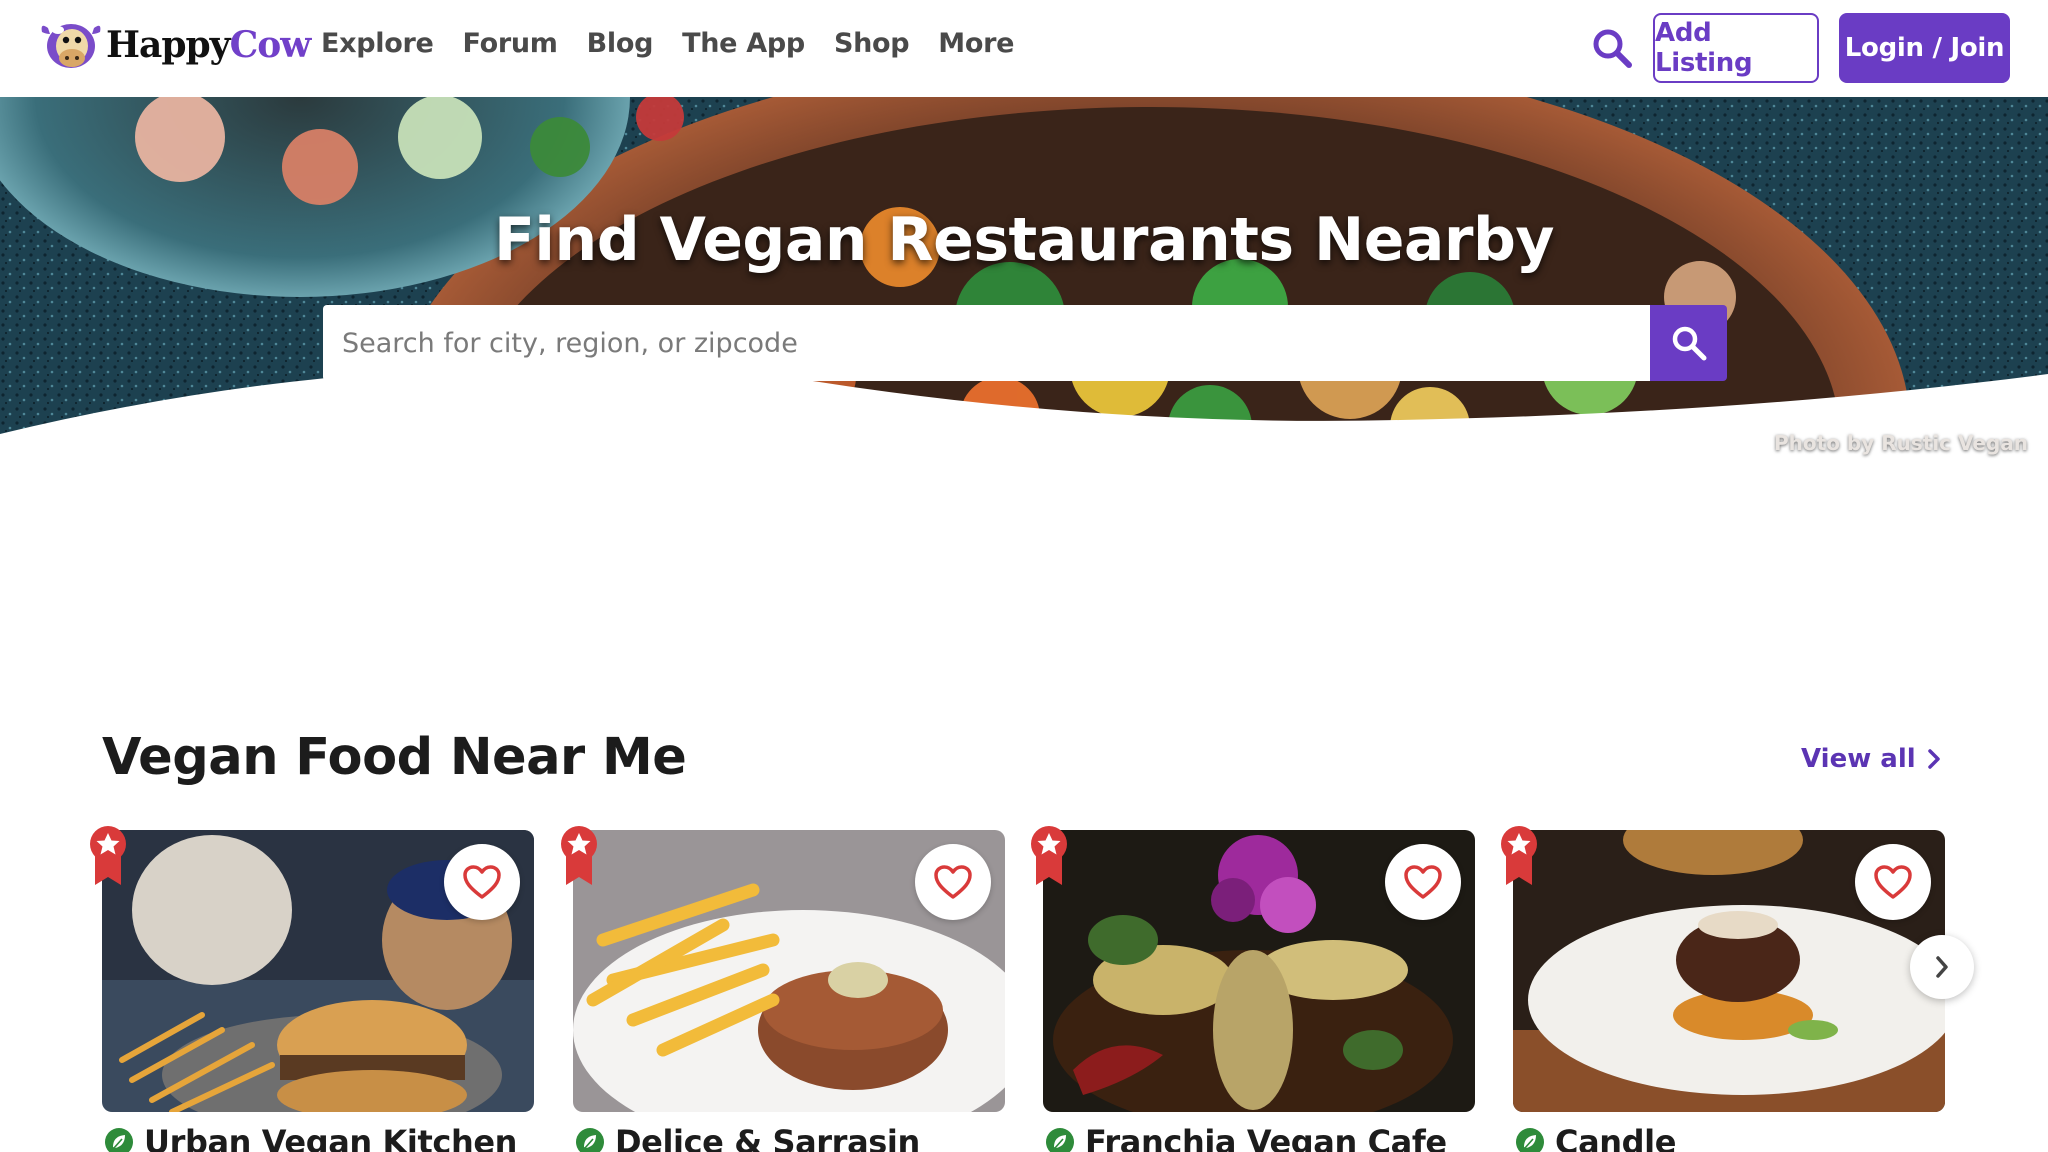 The height and width of the screenshot is (1152, 2048). I want to click on section-title: Vegan Food Near Me, so click(394, 757).